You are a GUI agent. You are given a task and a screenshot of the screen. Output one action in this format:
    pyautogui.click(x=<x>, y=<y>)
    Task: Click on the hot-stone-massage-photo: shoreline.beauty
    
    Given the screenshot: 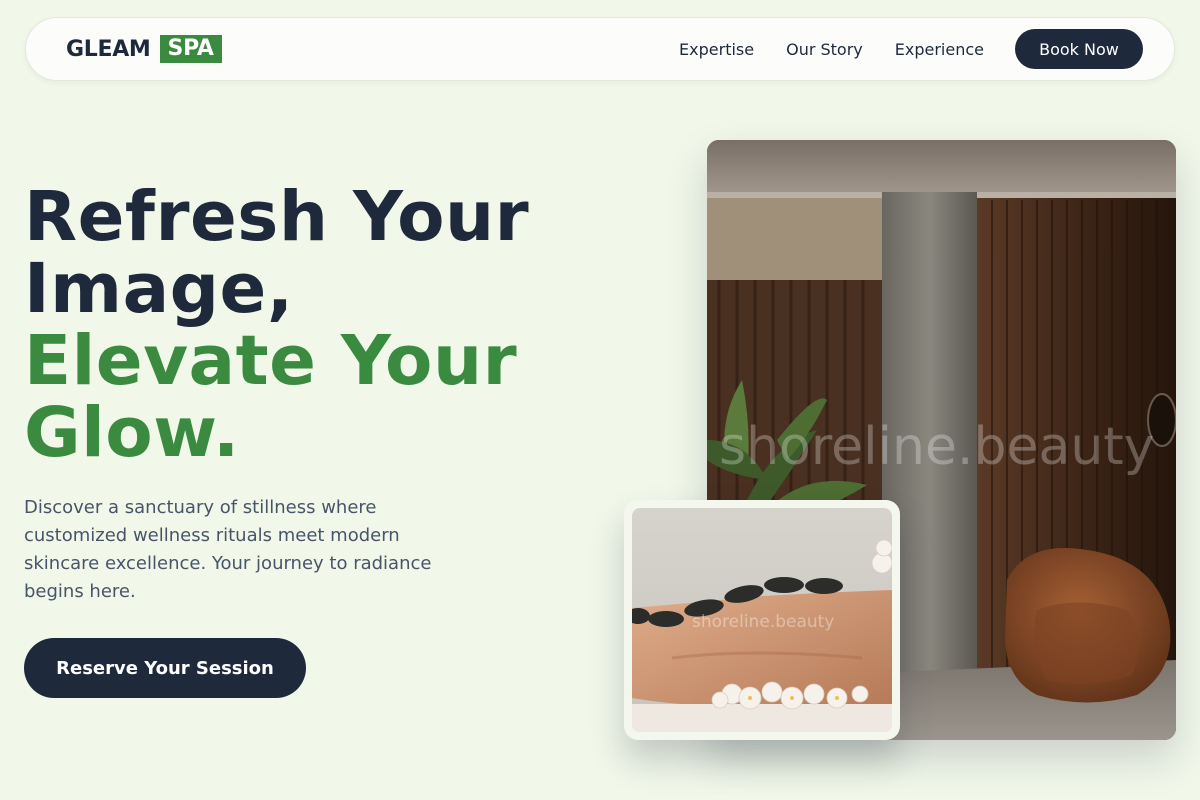 What is the action you would take?
    pyautogui.click(x=762, y=620)
    